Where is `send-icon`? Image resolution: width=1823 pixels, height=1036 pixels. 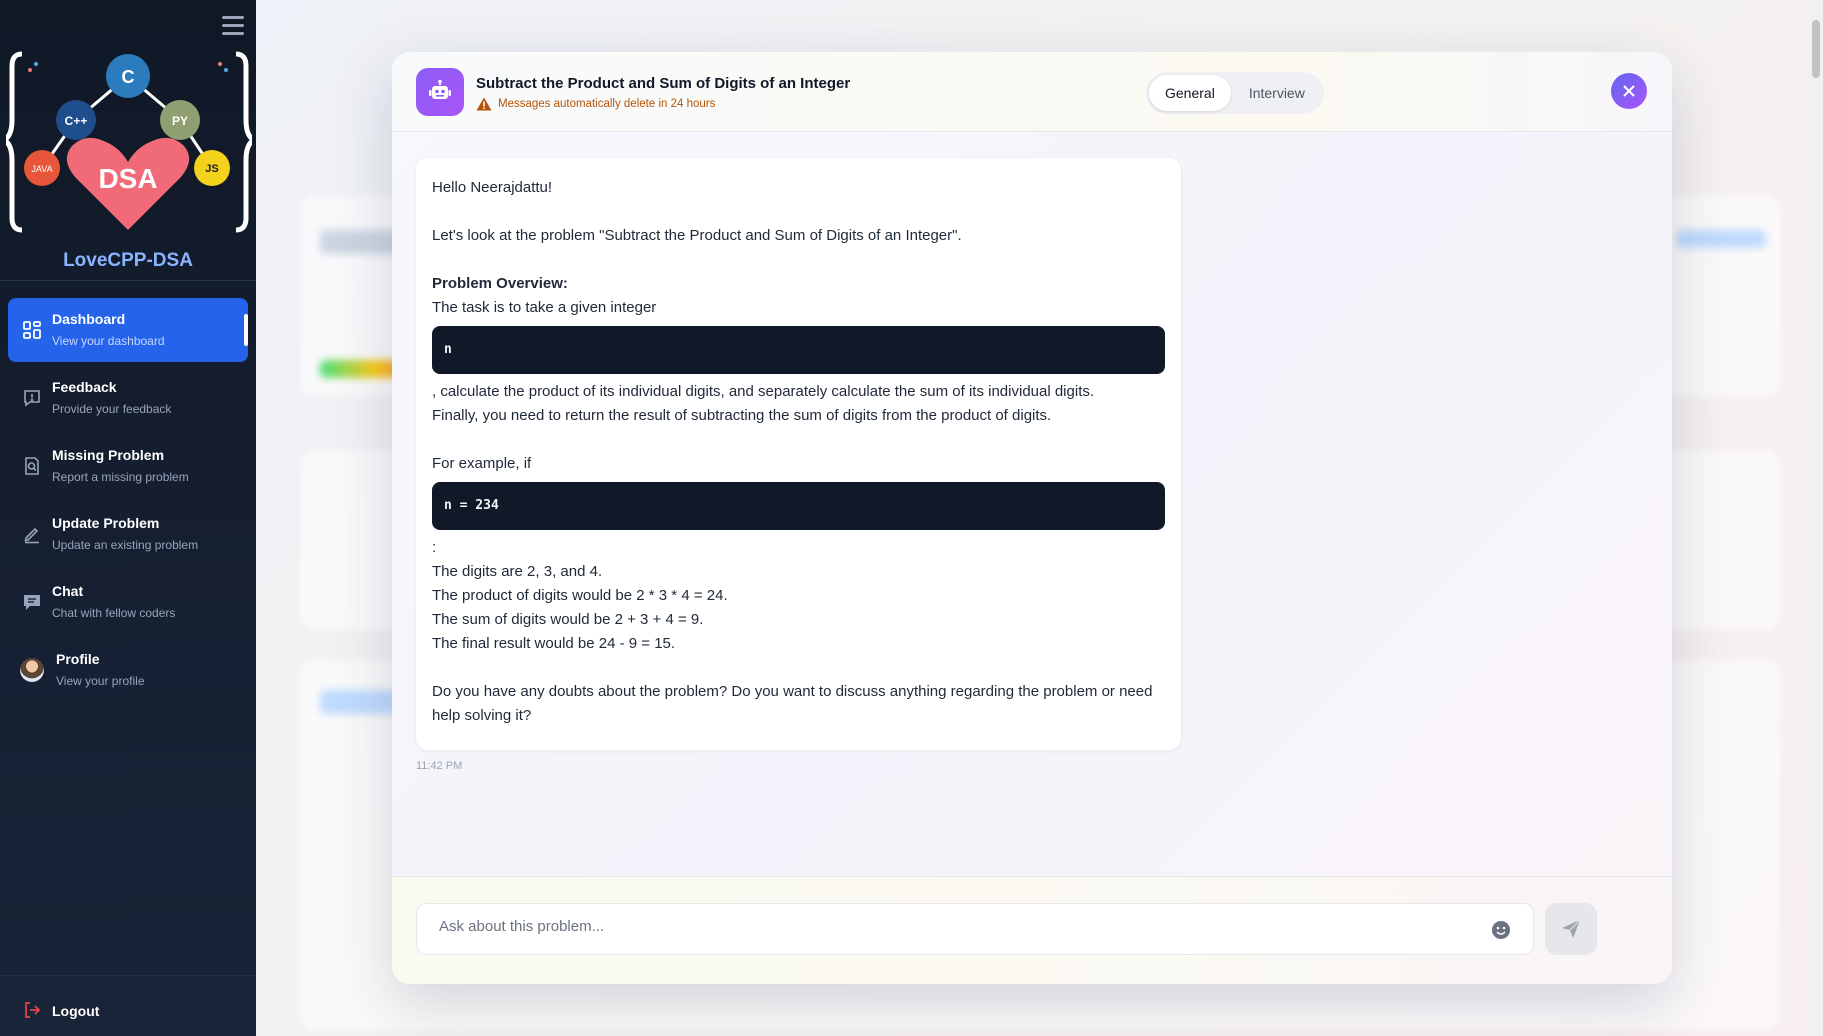
send-icon is located at coordinates (1571, 928).